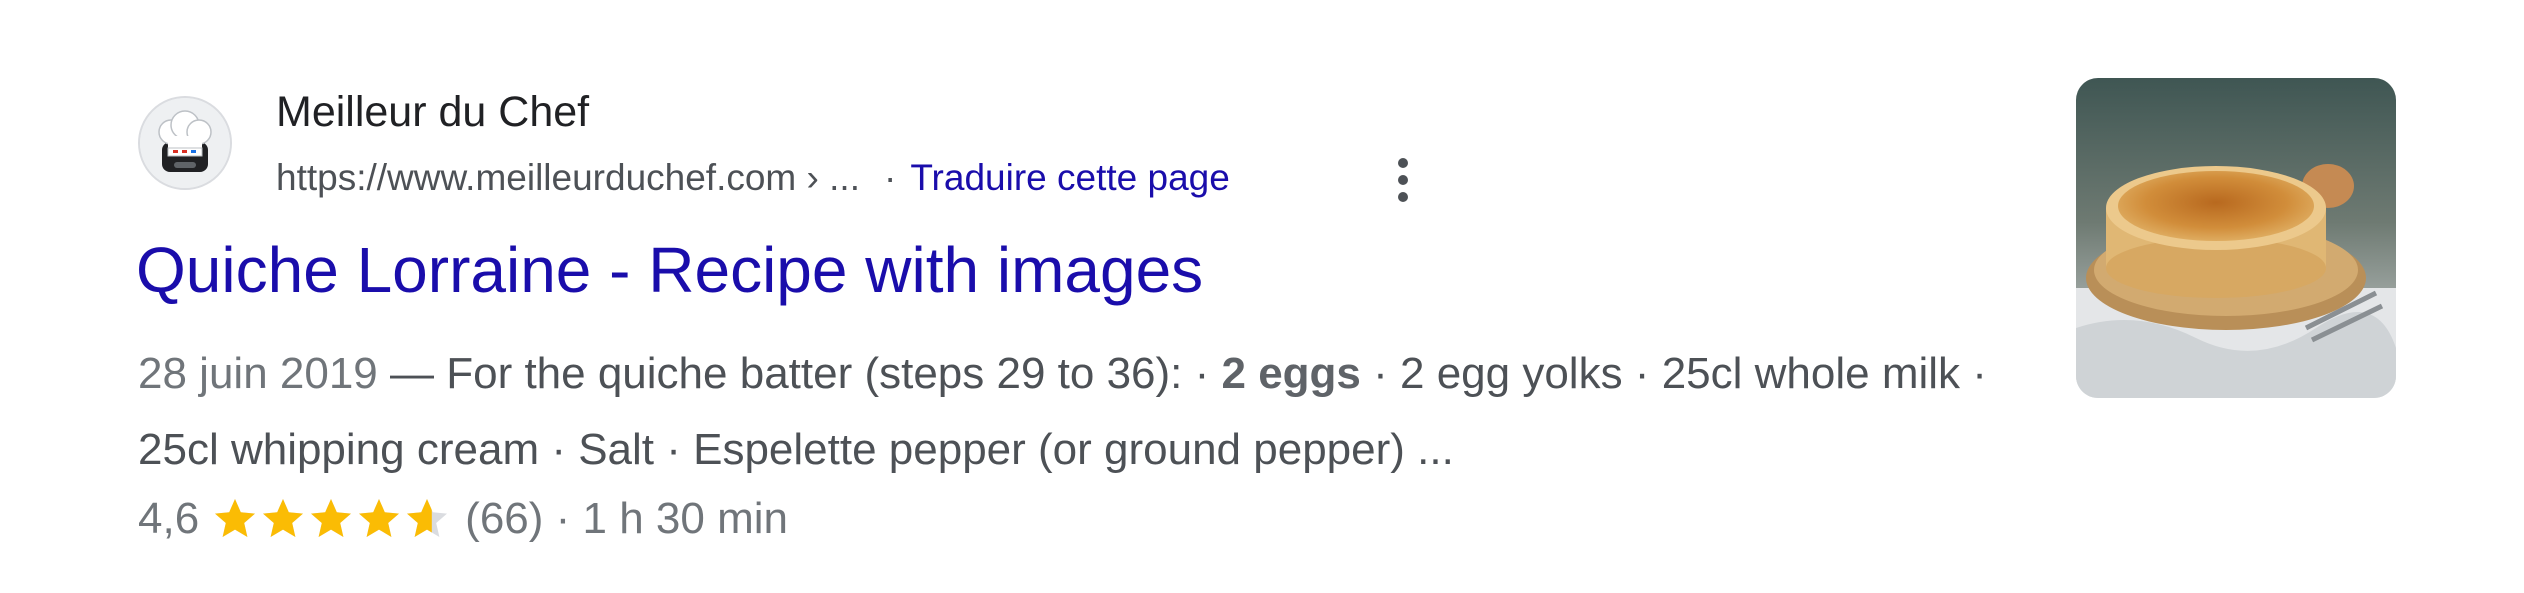  I want to click on translate-page-link: Traduire cette page, so click(1070, 178).